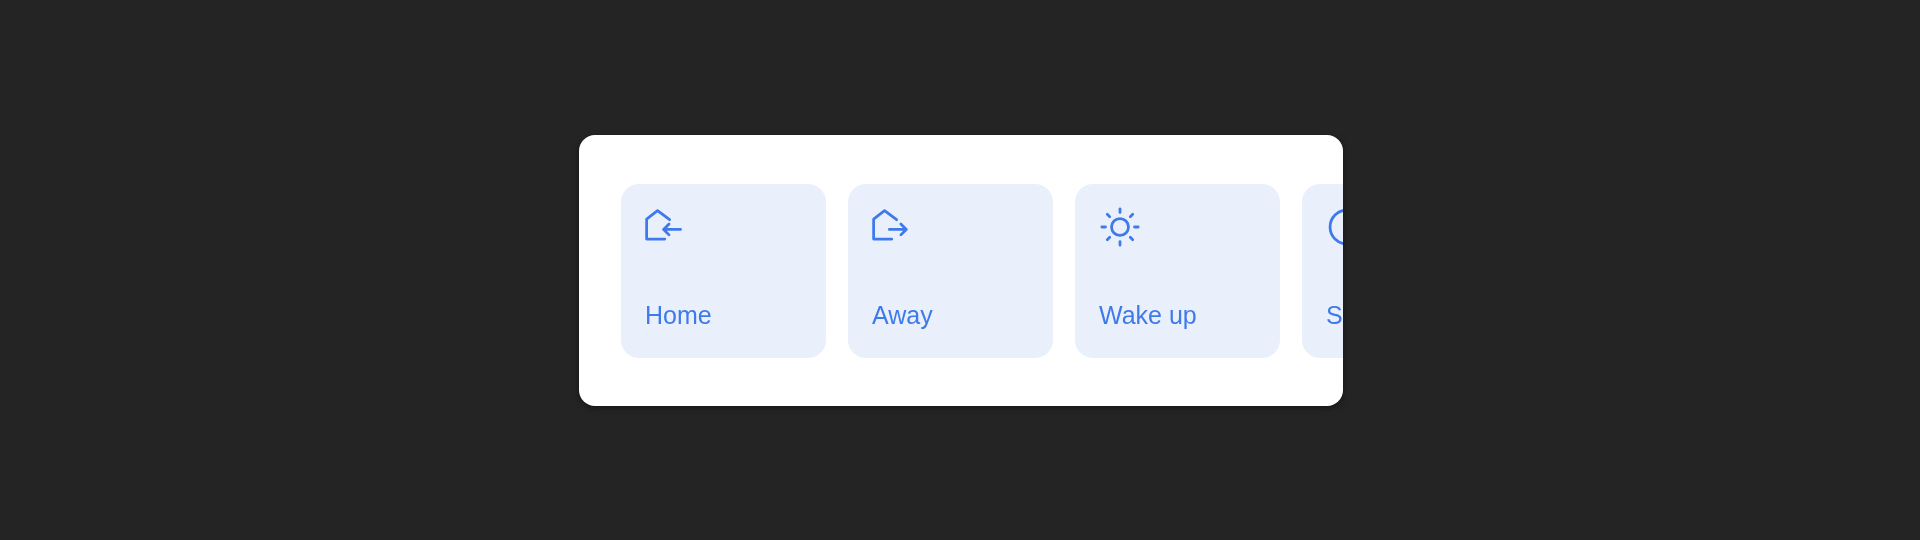 The height and width of the screenshot is (540, 1920). What do you see at coordinates (1322, 270) in the screenshot?
I see `scene-tile: S` at bounding box center [1322, 270].